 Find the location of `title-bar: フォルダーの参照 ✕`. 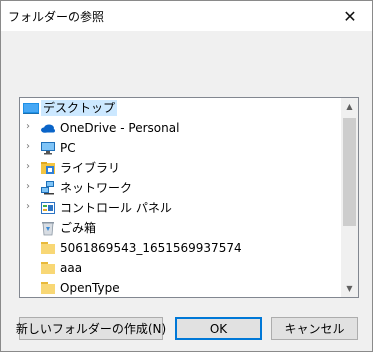

title-bar: フォルダーの参照 ✕ is located at coordinates (186, 16).